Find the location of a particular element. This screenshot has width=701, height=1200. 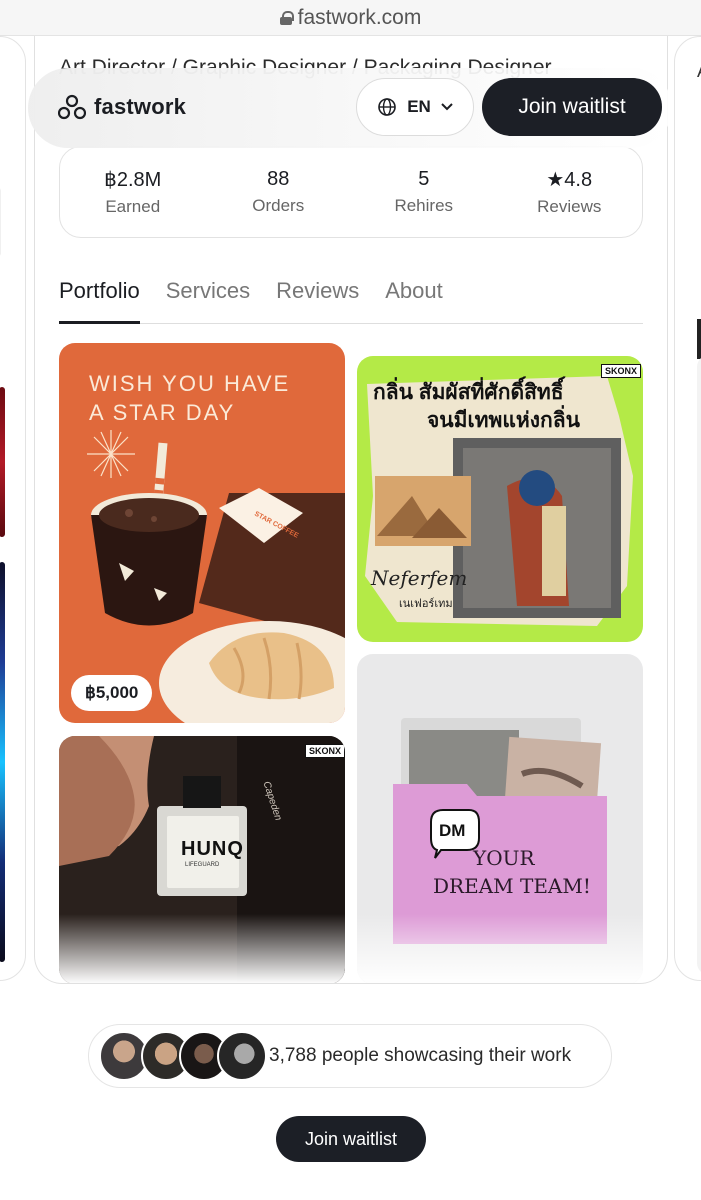

poster-thai-line-2: จนมีเทพแห่งกลิ่น is located at coordinates (503, 420).